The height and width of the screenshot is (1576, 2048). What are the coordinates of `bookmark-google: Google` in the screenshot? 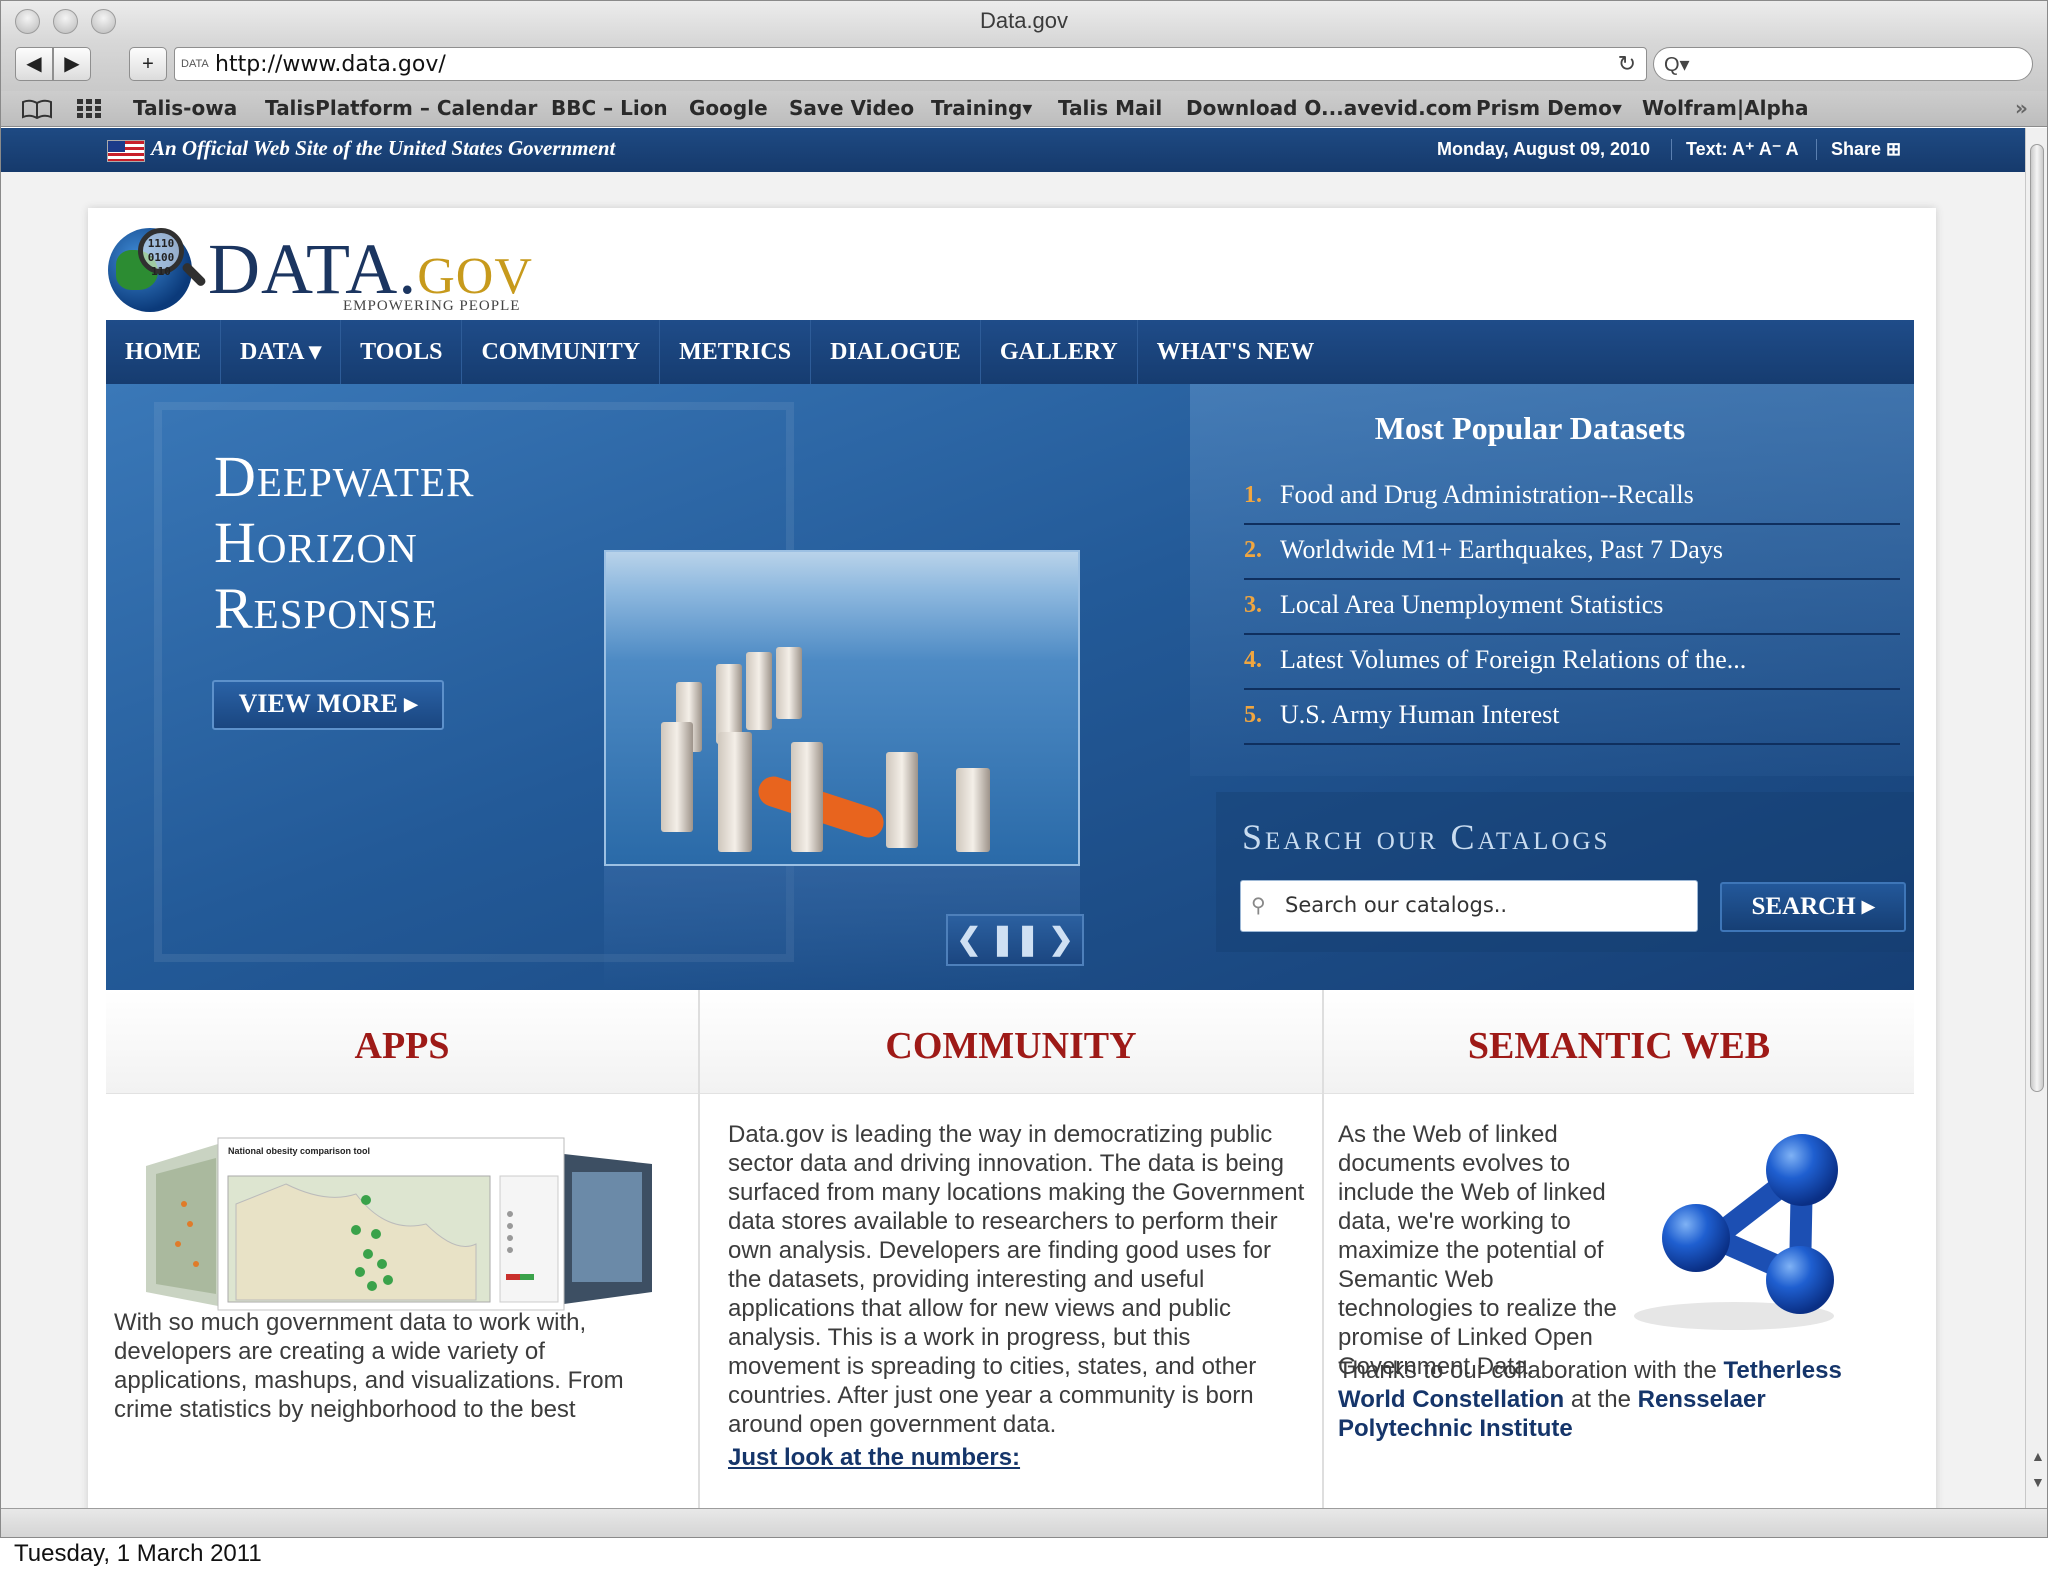 It's located at (728, 108).